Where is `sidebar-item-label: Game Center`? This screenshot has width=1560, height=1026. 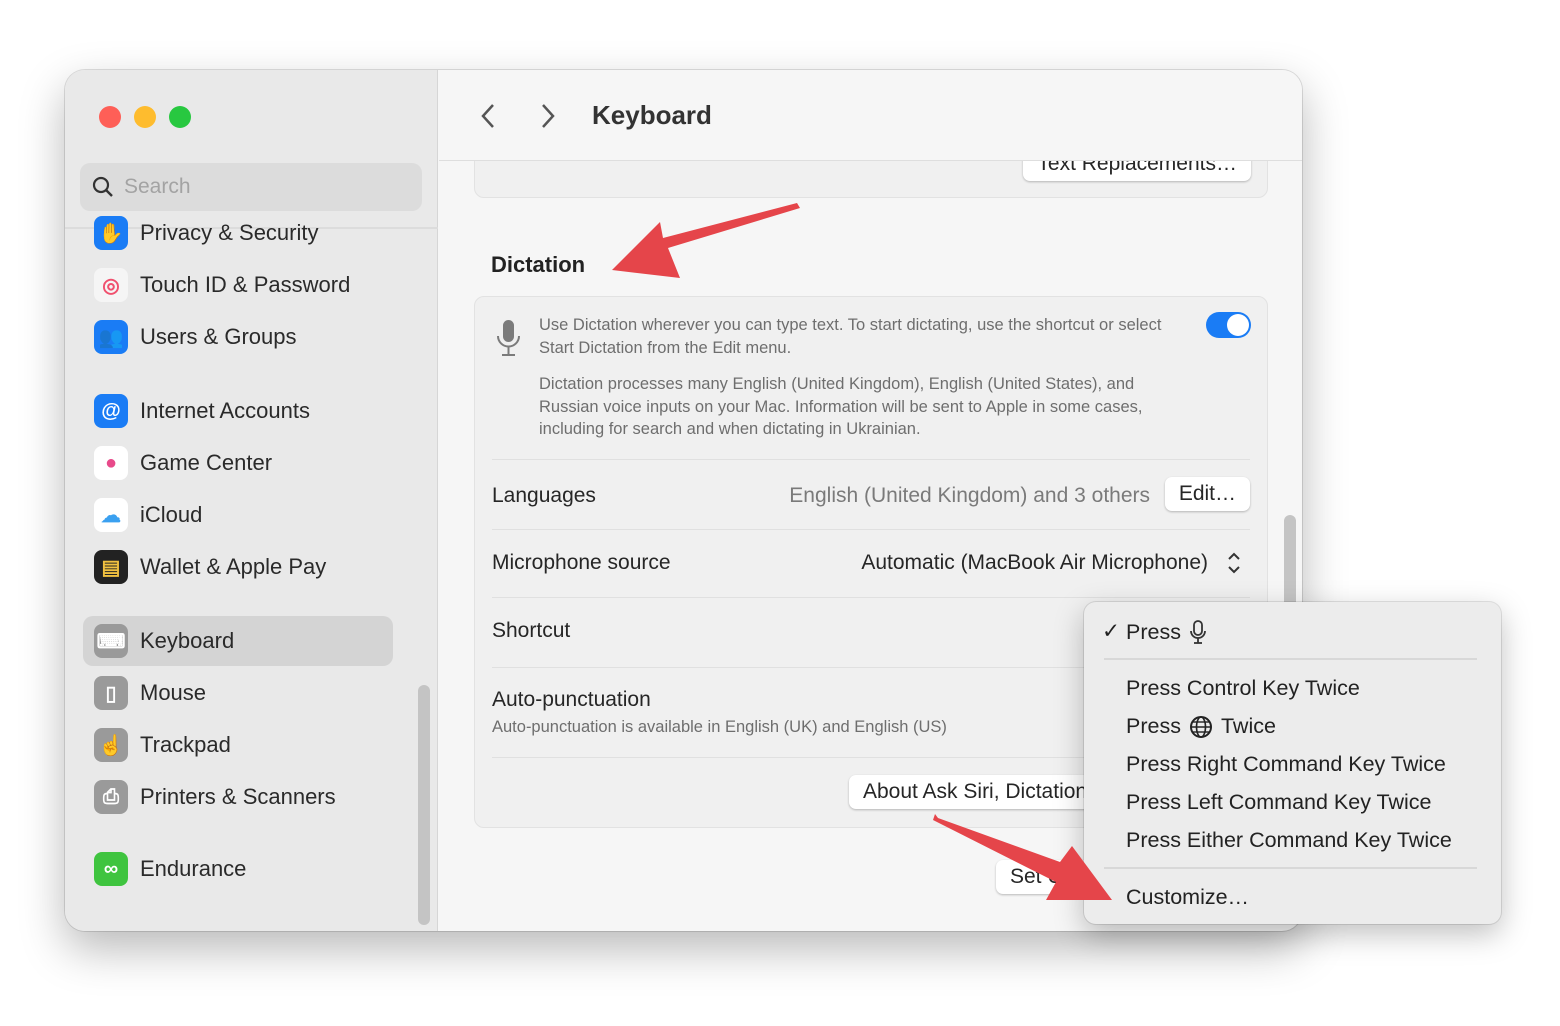
sidebar-item-label: Game Center is located at coordinates (206, 462).